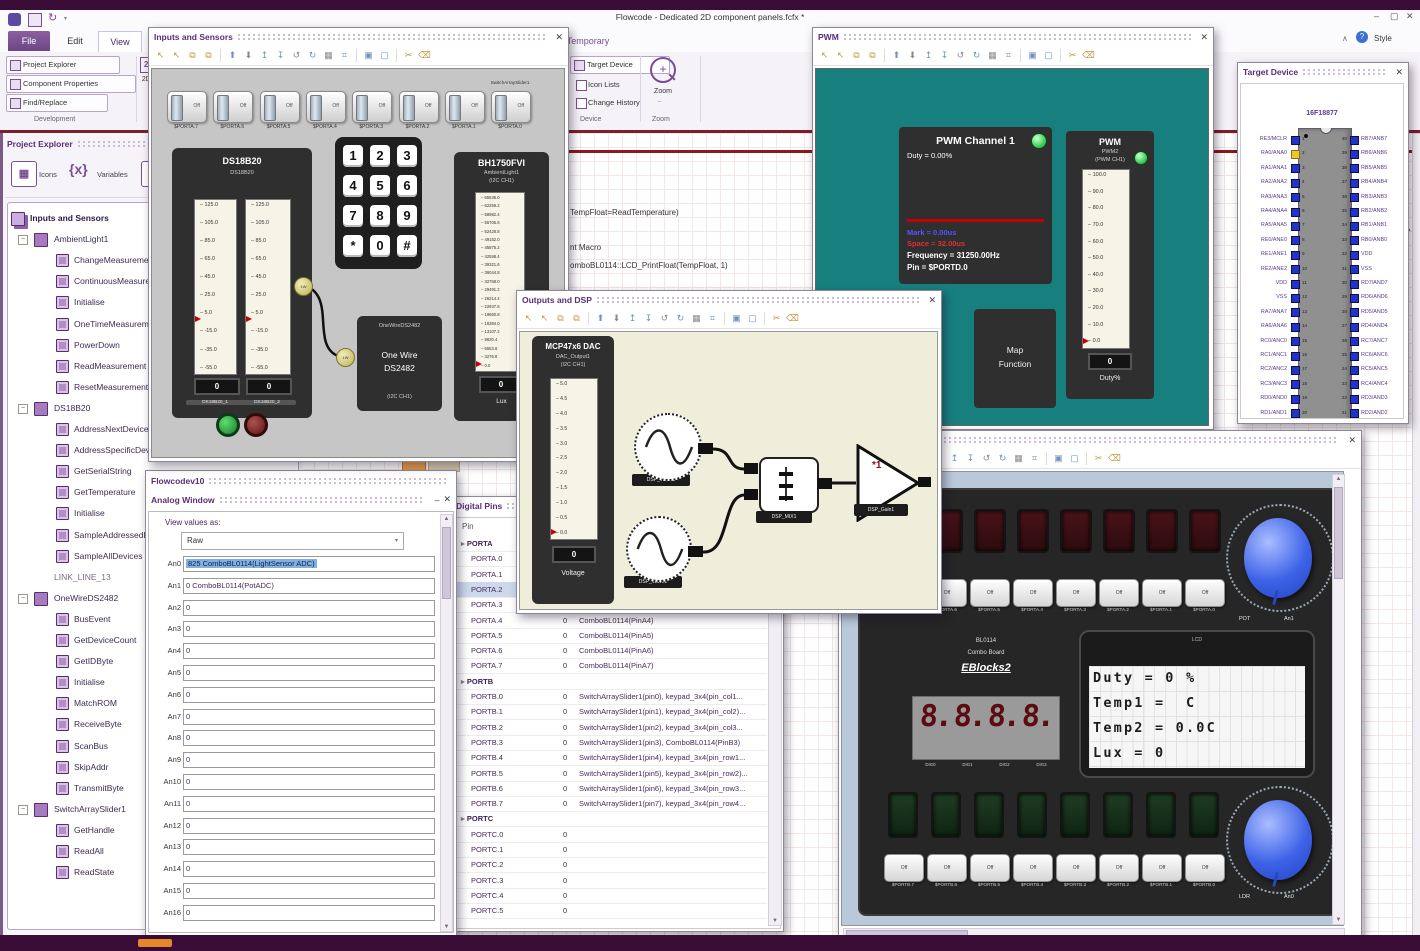  I want to click on component-properties-button: Component Properties, so click(71, 84).